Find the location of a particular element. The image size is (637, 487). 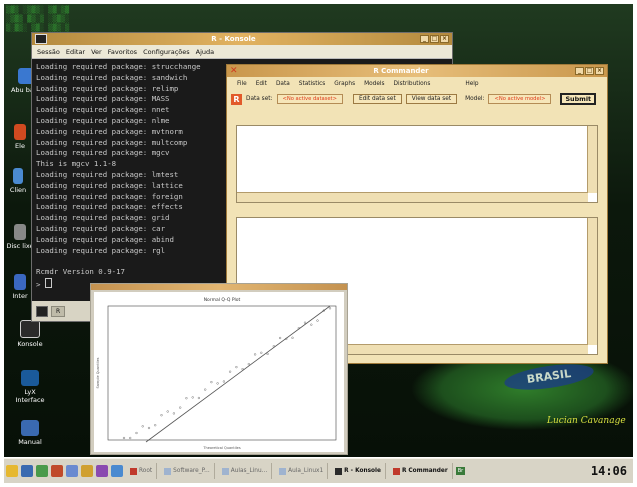

help-icon is located at coordinates (117, 471).